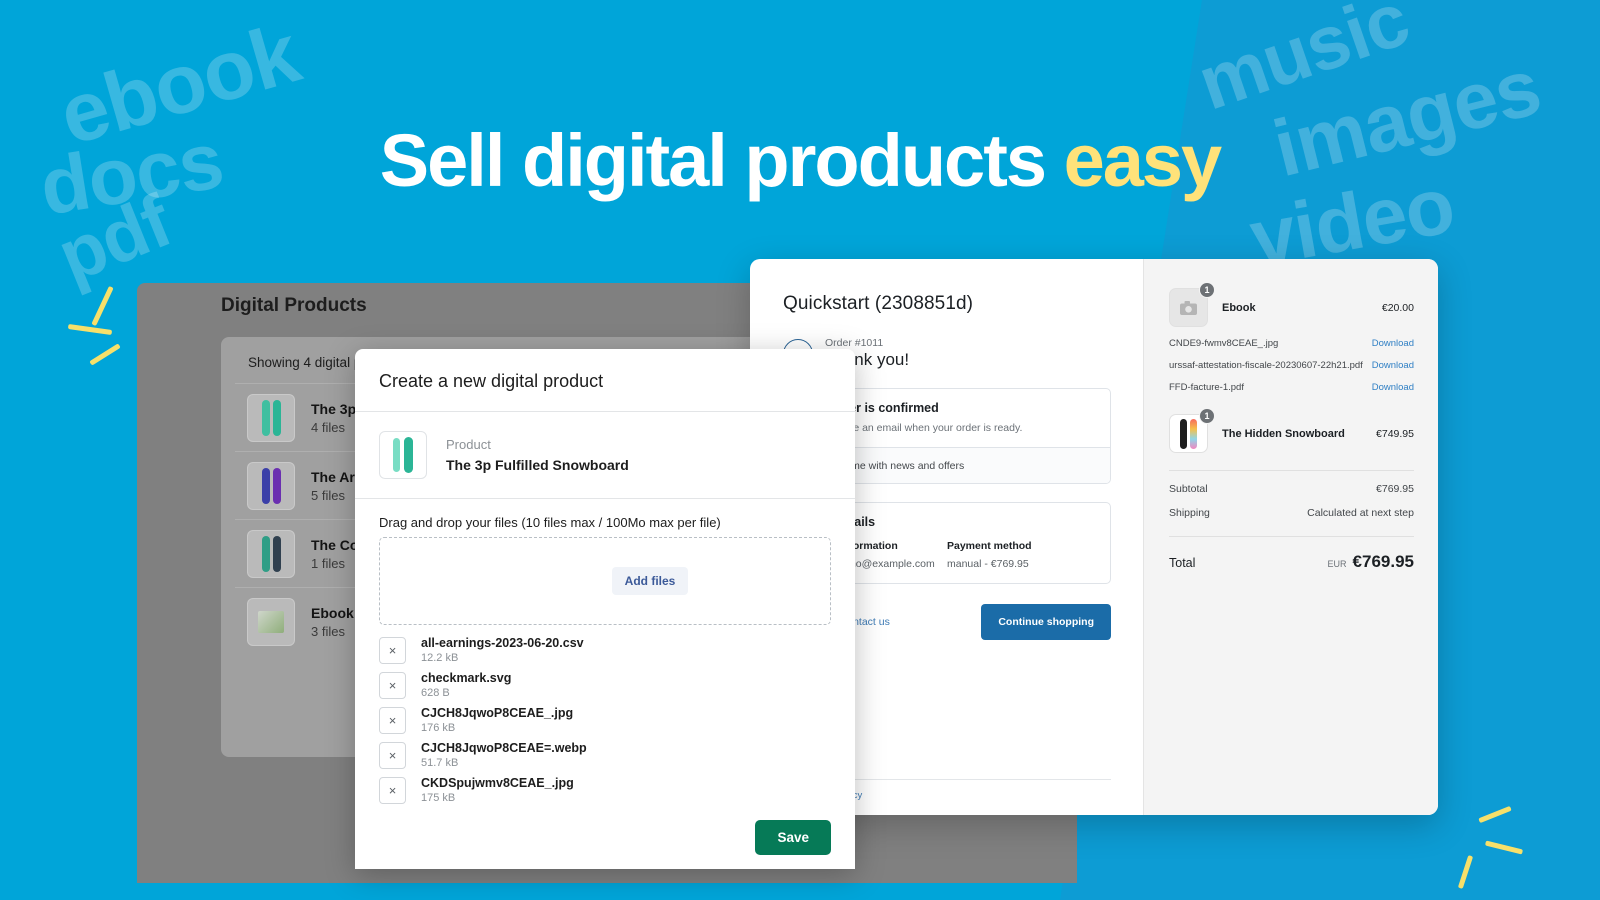 This screenshot has height=900, width=1600. What do you see at coordinates (1291, 513) in the screenshot?
I see `shipping-row: Shipping Calculated at next step` at bounding box center [1291, 513].